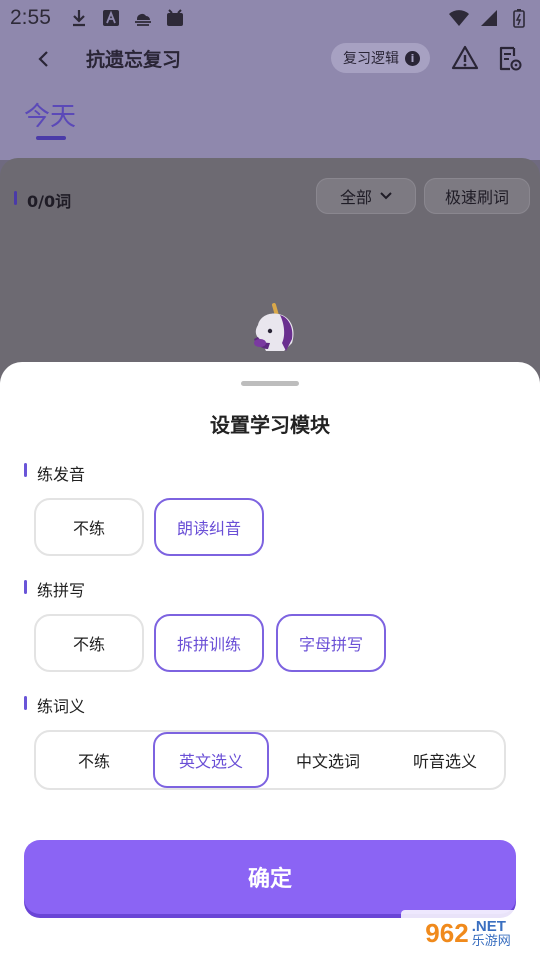 The image size is (540, 960). I want to click on unicorn-mascot-icon, so click(272, 329).